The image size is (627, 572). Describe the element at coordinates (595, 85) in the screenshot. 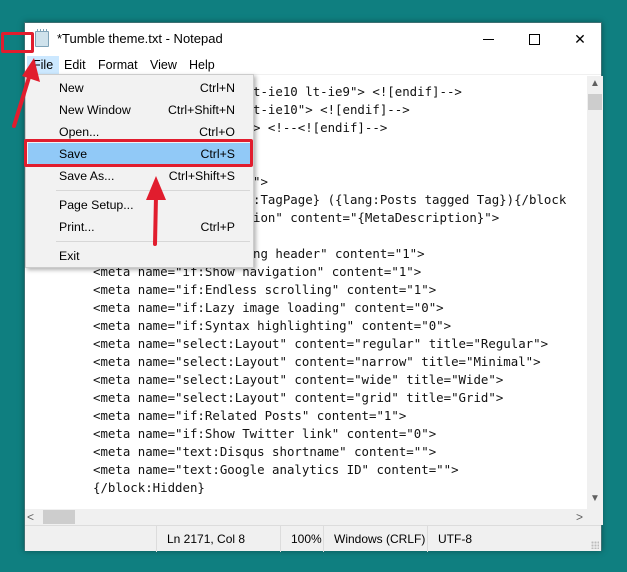

I see `scroll-up-icon: ▲` at that location.